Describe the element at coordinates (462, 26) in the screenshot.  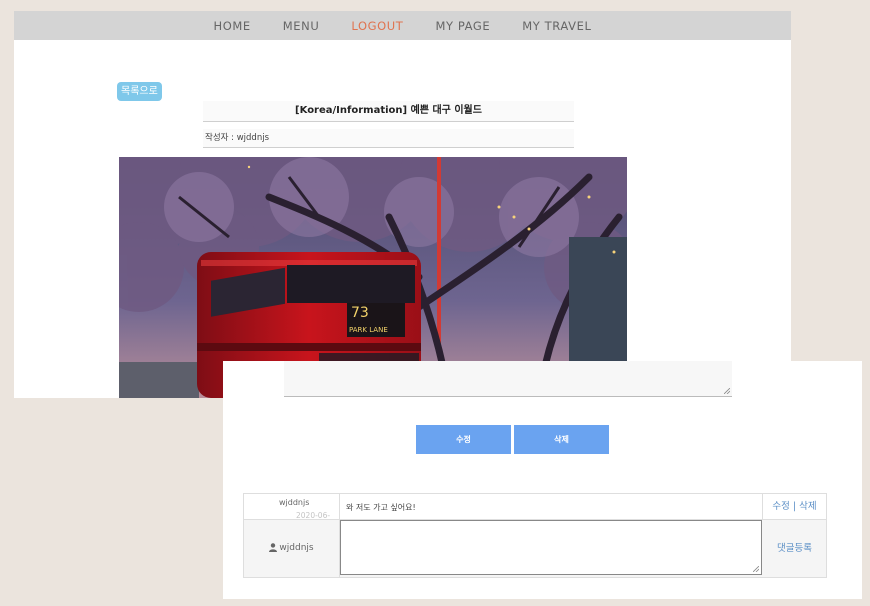
I see `nav-my-page: MY PAGE` at that location.